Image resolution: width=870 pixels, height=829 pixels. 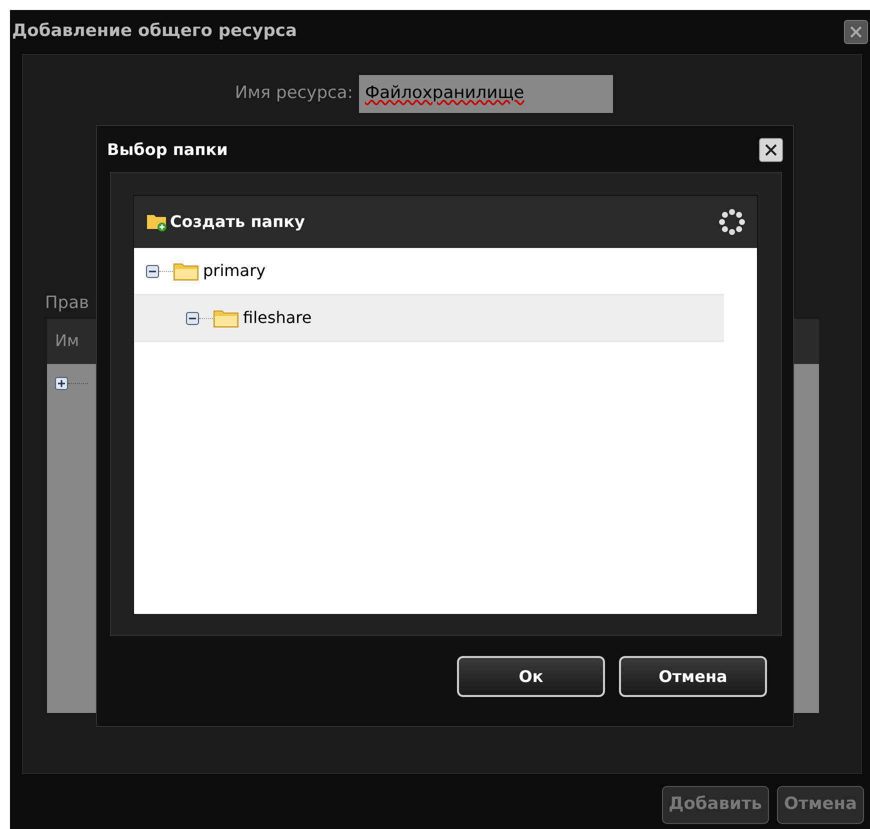 What do you see at coordinates (429, 318) in the screenshot?
I see `tree-row: fileshare` at bounding box center [429, 318].